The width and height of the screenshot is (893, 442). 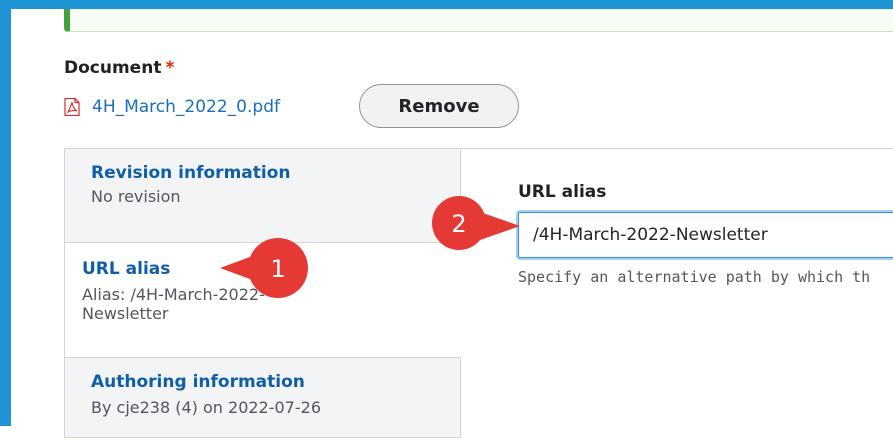 I want to click on required-marker: *, so click(x=170, y=68).